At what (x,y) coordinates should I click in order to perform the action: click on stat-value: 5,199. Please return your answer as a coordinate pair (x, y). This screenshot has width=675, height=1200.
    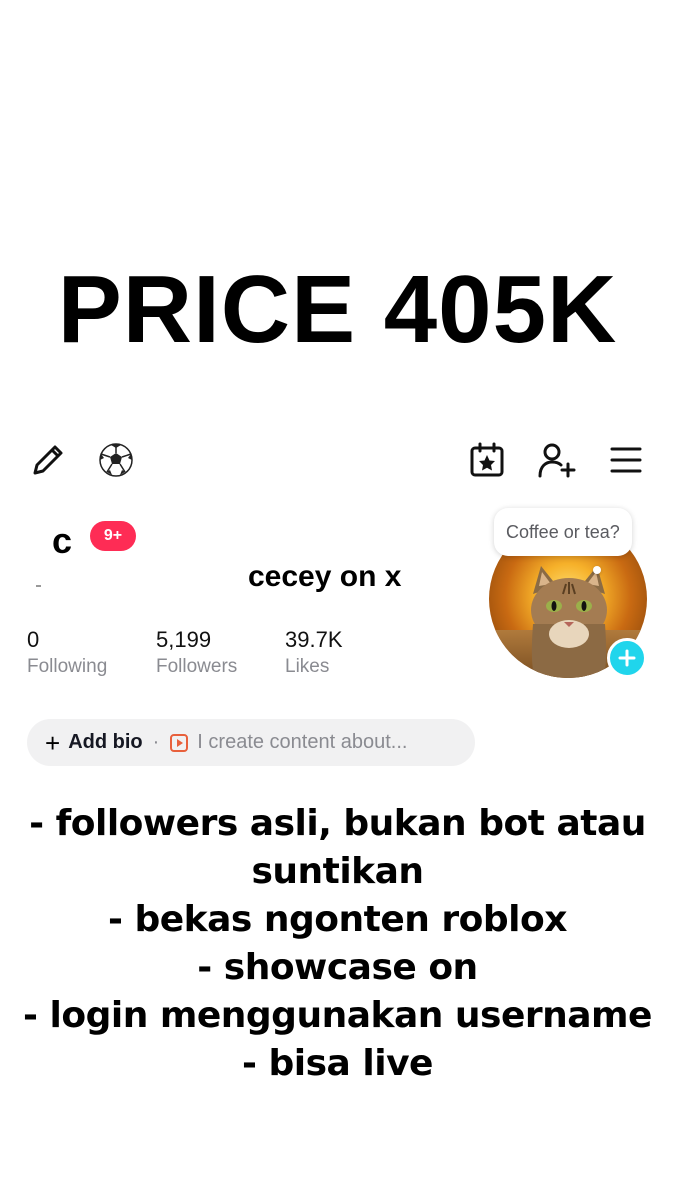
    Looking at the image, I should click on (184, 639).